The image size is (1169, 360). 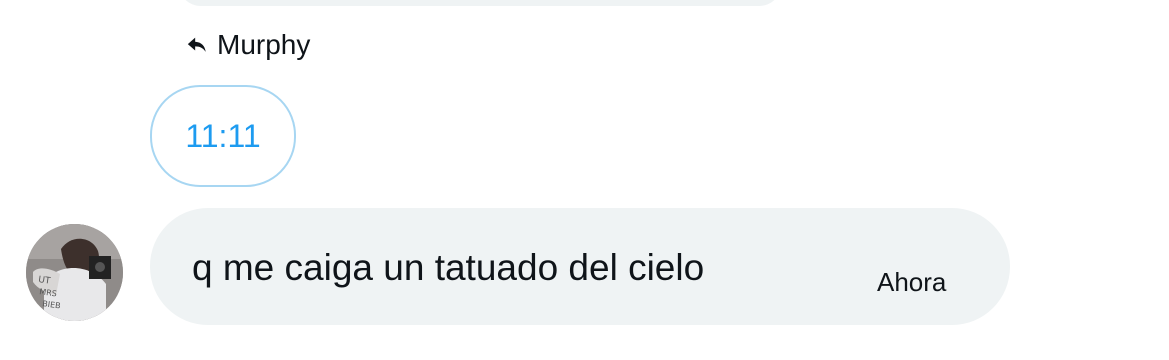 I want to click on reply-arrow-icon, so click(x=197, y=45).